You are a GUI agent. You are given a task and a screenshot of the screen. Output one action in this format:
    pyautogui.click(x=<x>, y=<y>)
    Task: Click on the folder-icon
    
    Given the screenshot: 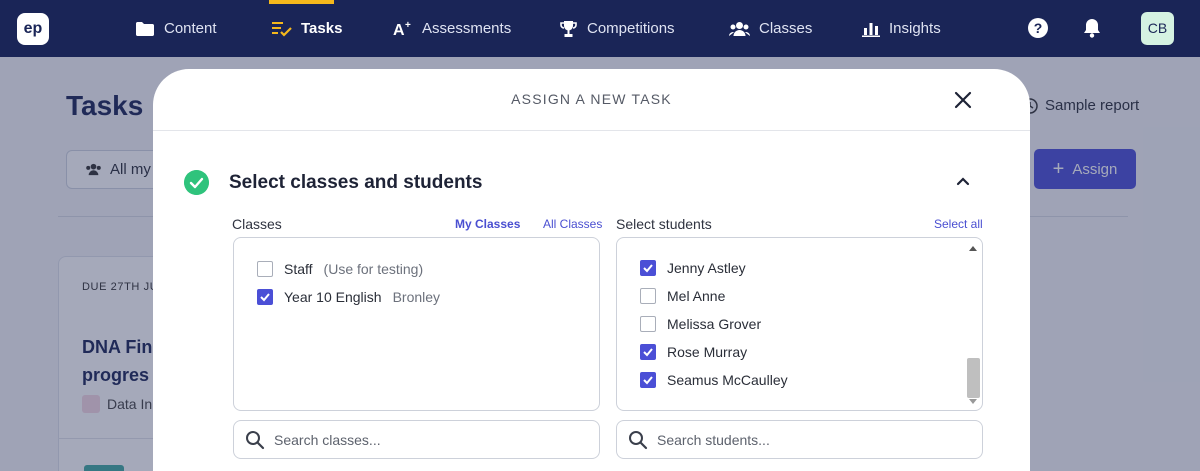 What is the action you would take?
    pyautogui.click(x=145, y=28)
    